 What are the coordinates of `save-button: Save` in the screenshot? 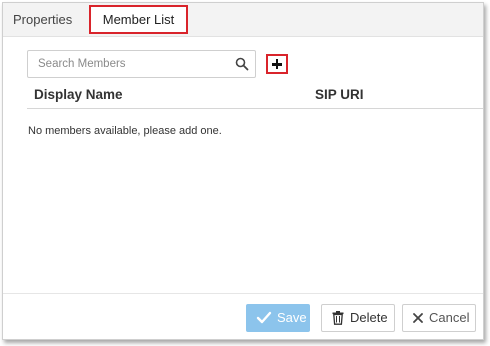 It's located at (278, 318).